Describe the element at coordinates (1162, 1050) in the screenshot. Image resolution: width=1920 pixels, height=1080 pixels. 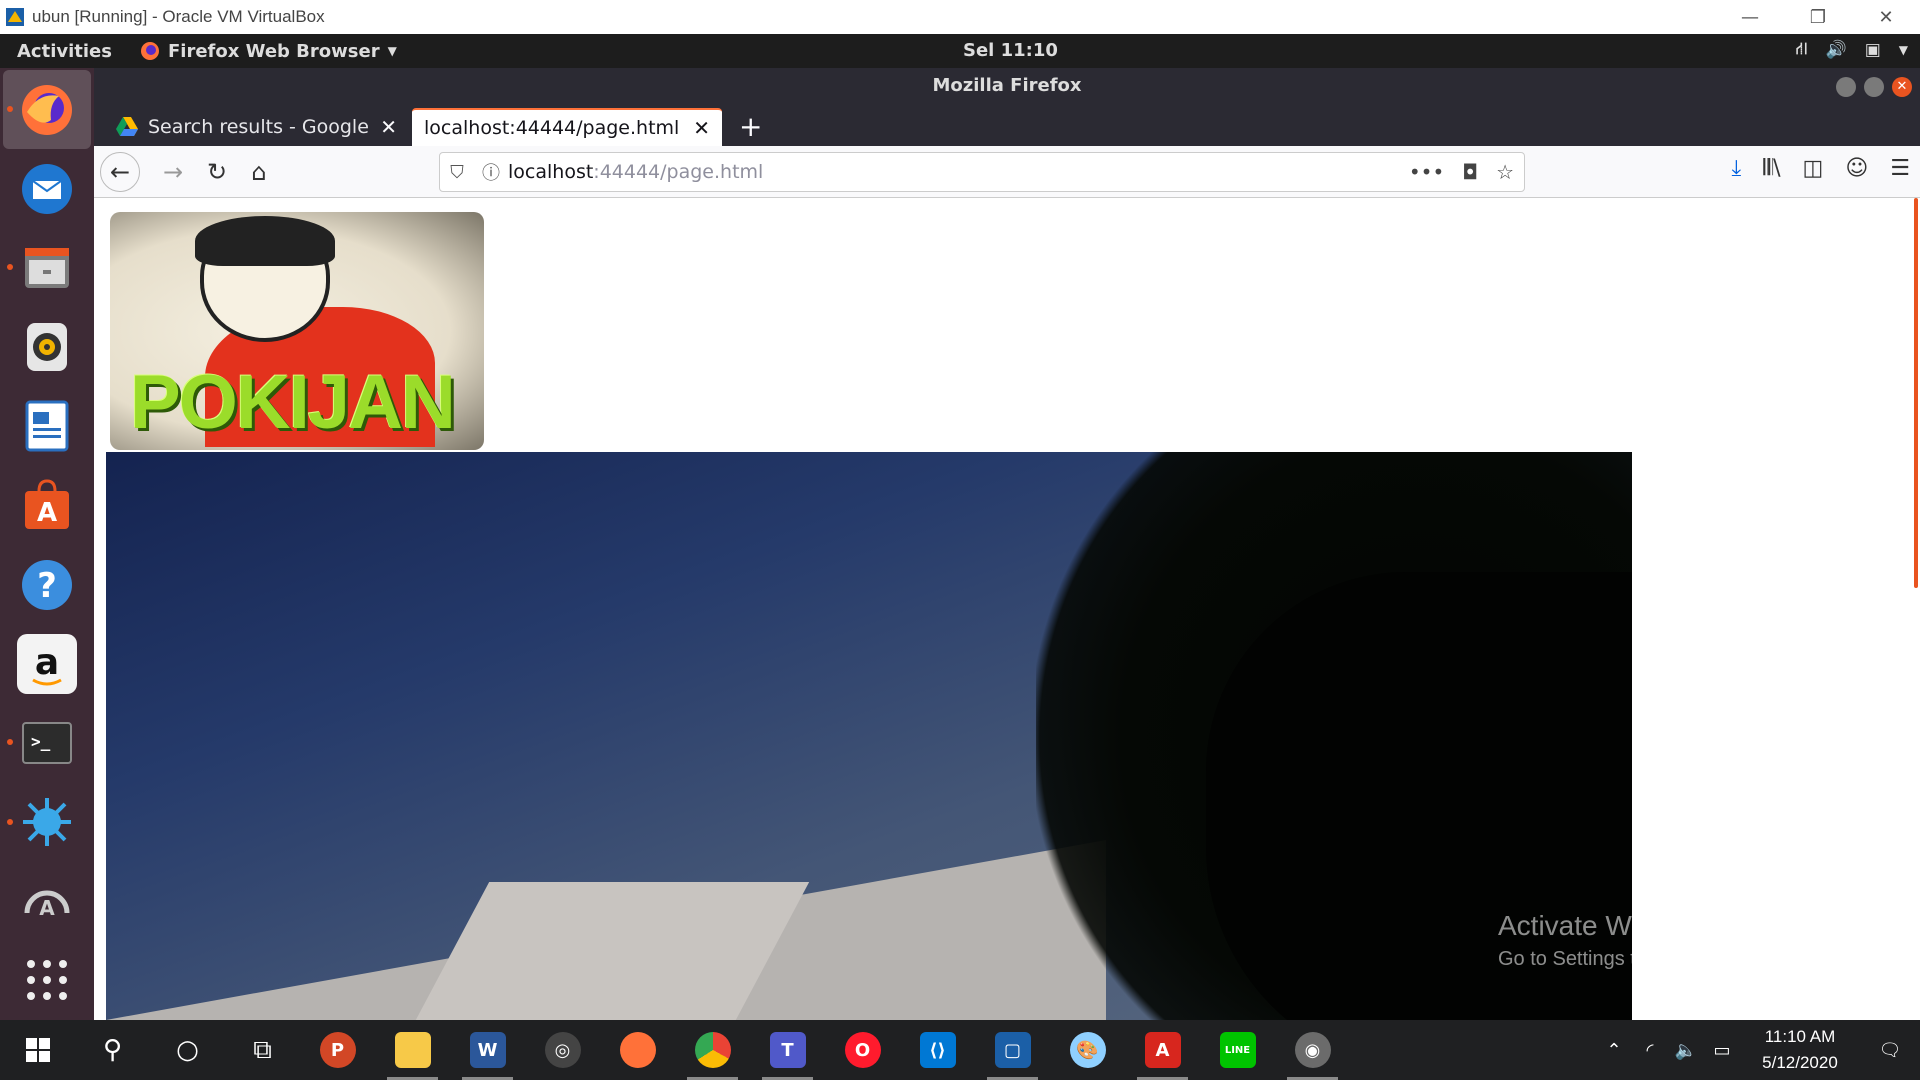
I see `taskbar-acrobat: A` at that location.